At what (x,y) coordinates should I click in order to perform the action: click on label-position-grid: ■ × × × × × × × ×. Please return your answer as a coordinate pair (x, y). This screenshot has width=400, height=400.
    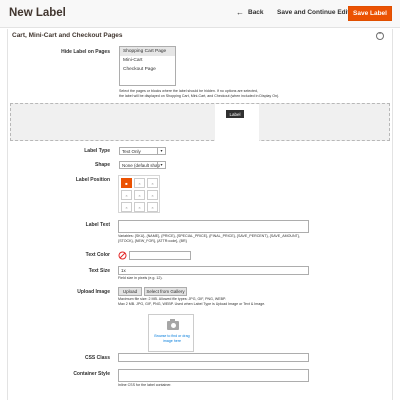
    Looking at the image, I should click on (139, 194).